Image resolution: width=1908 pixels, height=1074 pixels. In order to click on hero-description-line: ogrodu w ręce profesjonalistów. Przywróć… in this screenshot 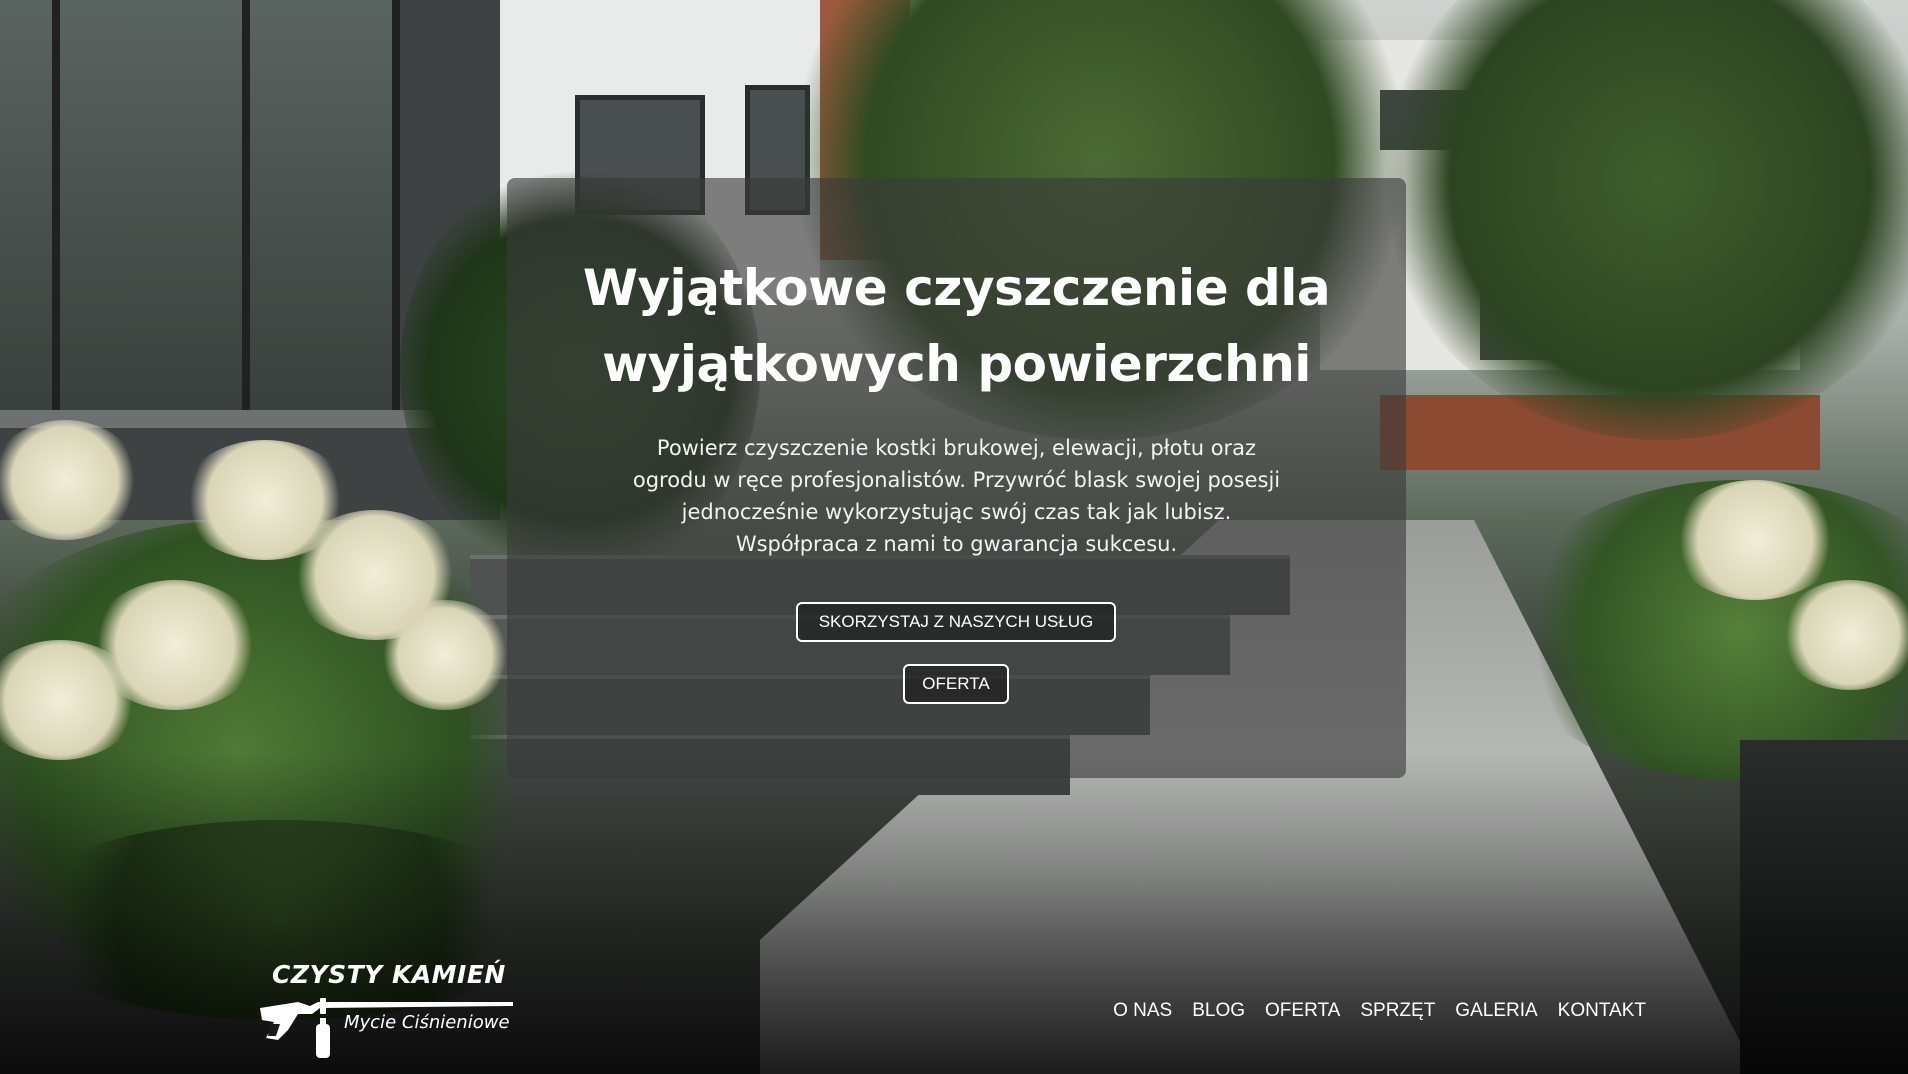, I will do `click(956, 480)`.